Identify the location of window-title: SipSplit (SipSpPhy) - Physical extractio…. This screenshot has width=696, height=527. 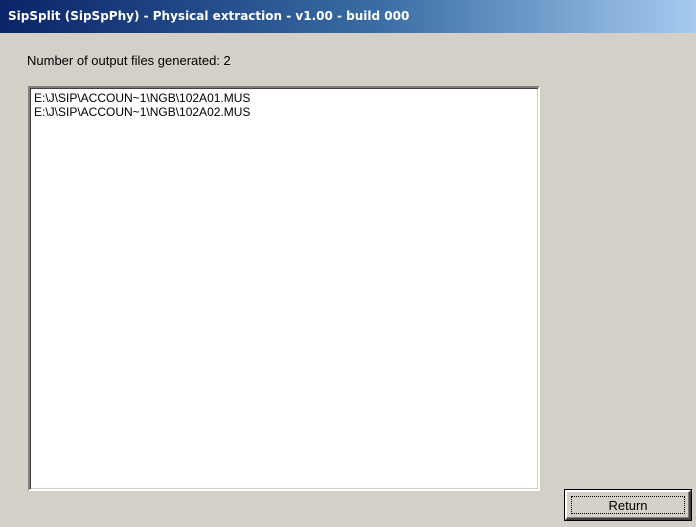
(209, 16).